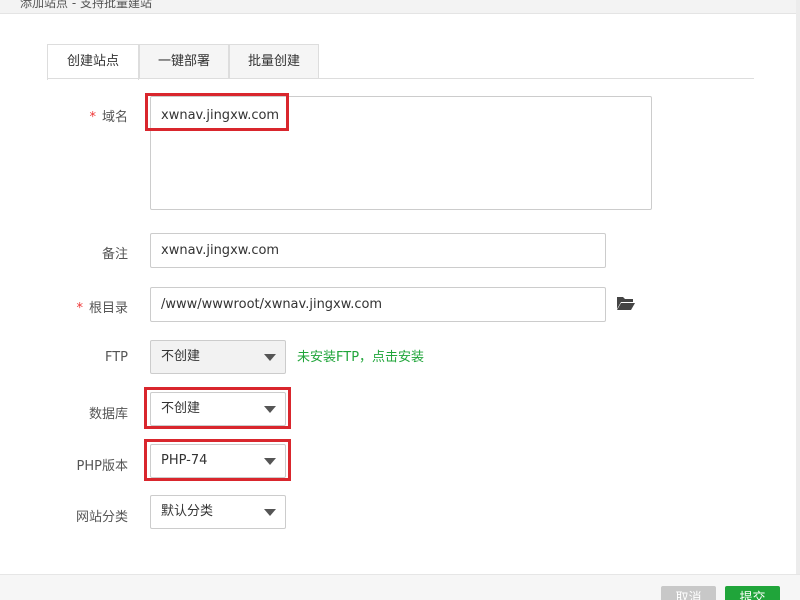 Image resolution: width=800 pixels, height=600 pixels. I want to click on tab-label: 一键部署, so click(183, 61).